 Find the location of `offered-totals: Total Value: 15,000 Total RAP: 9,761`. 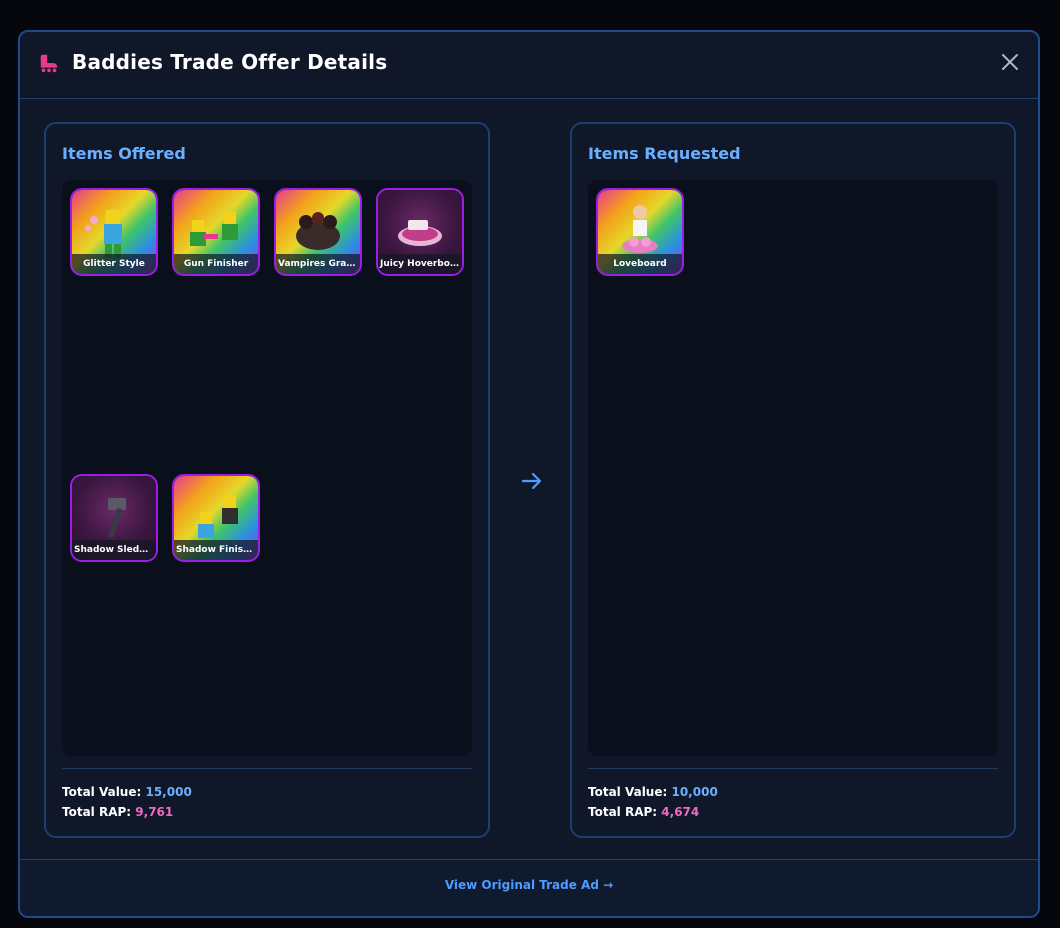

offered-totals: Total Value: 15,000 Total RAP: 9,761 is located at coordinates (127, 802).